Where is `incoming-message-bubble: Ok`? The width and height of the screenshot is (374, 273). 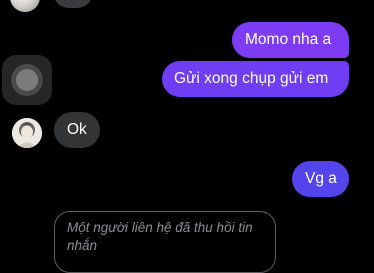 incoming-message-bubble: Ok is located at coordinates (77, 130).